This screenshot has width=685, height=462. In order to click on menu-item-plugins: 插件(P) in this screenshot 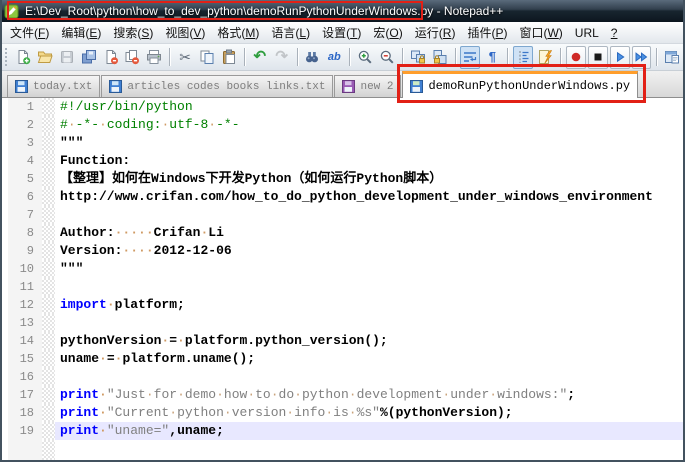, I will do `click(487, 32)`.